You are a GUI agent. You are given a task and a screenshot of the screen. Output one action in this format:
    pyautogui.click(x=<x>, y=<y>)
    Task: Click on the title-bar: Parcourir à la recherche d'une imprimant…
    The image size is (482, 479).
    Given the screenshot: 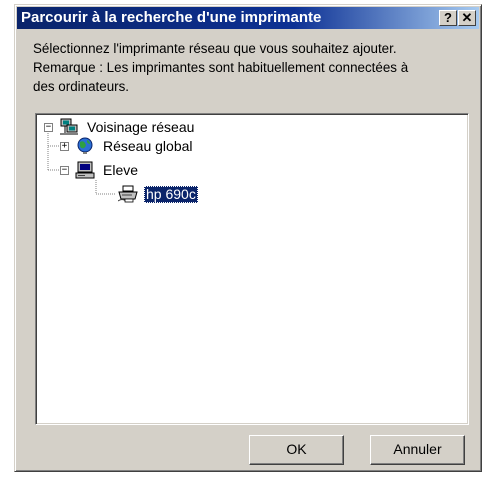 What is the action you would take?
    pyautogui.click(x=248, y=18)
    